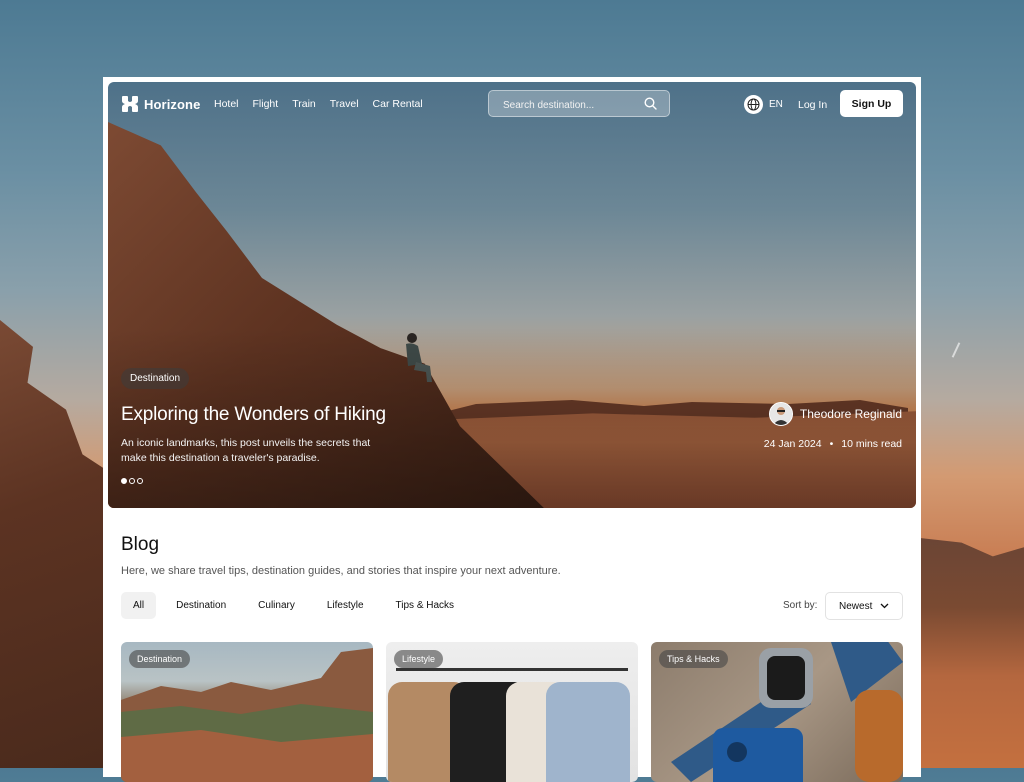  I want to click on hero-category-badge: Destination, so click(155, 378).